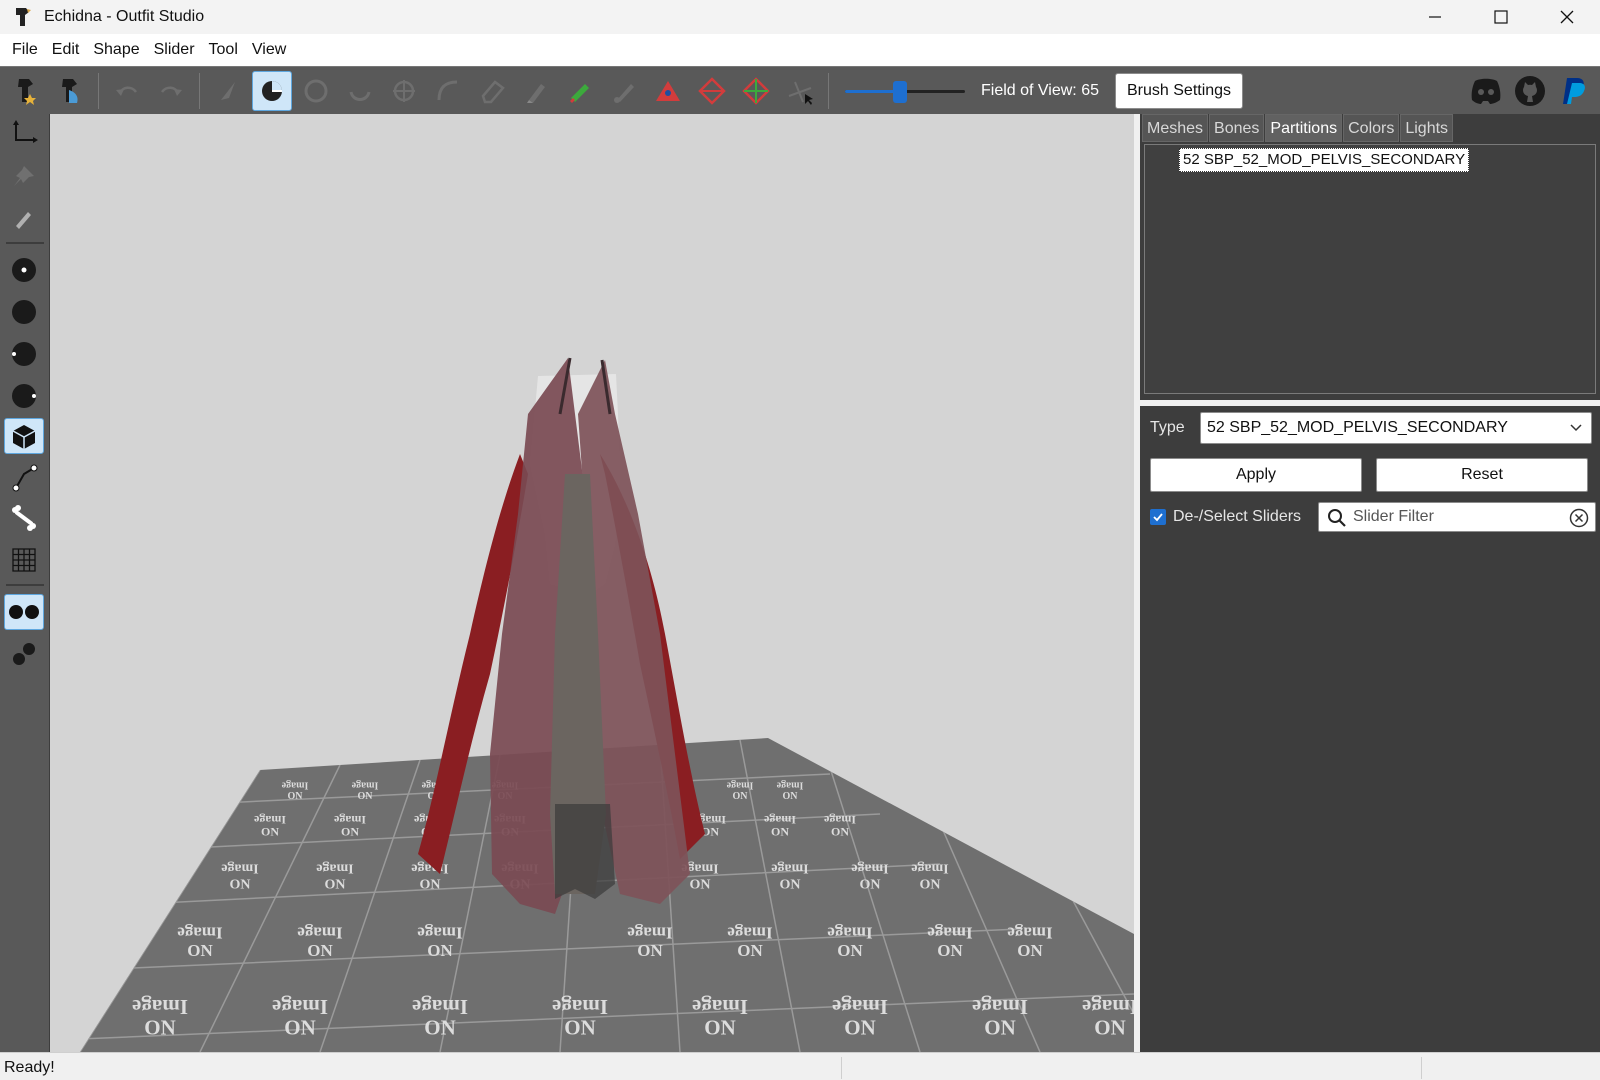  I want to click on menu-shape: Shape, so click(116, 50).